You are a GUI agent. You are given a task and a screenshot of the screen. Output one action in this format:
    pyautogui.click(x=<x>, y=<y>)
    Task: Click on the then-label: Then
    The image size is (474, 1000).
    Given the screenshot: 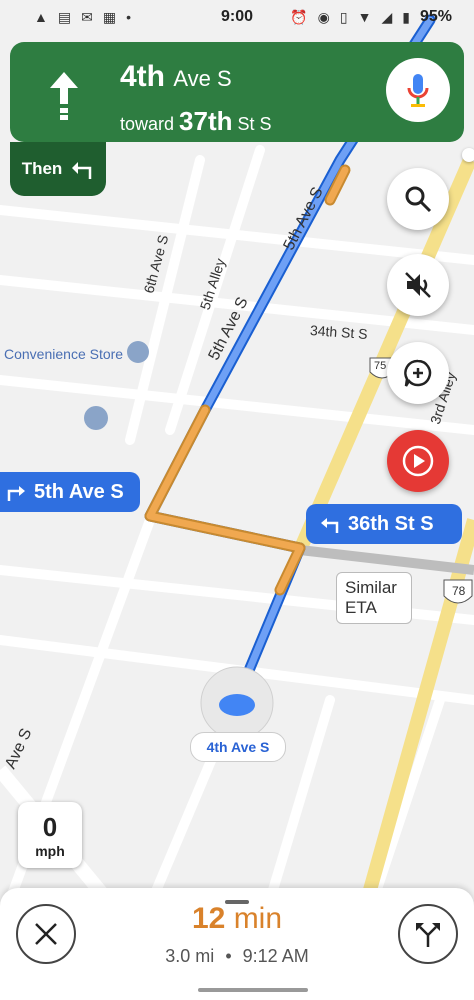 What is the action you would take?
    pyautogui.click(x=42, y=168)
    